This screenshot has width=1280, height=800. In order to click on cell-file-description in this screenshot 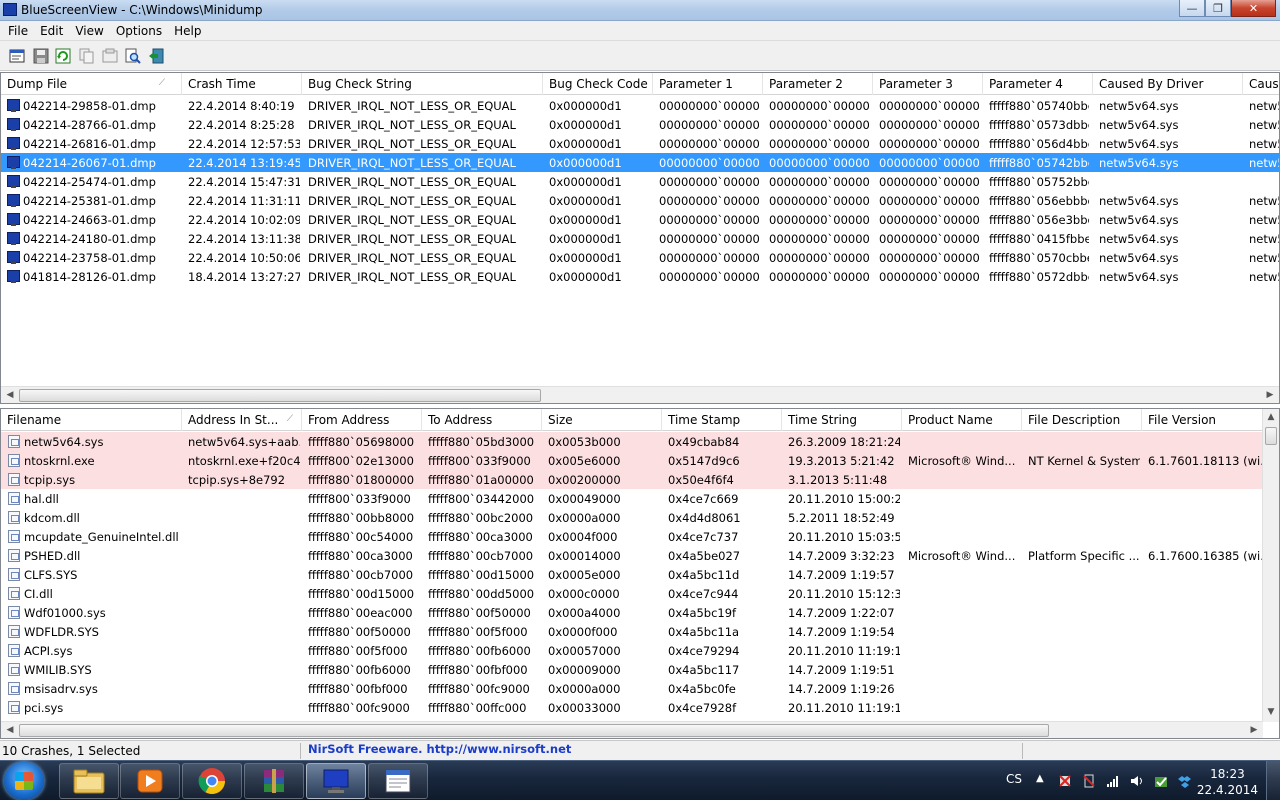, I will do `click(1084, 480)`.